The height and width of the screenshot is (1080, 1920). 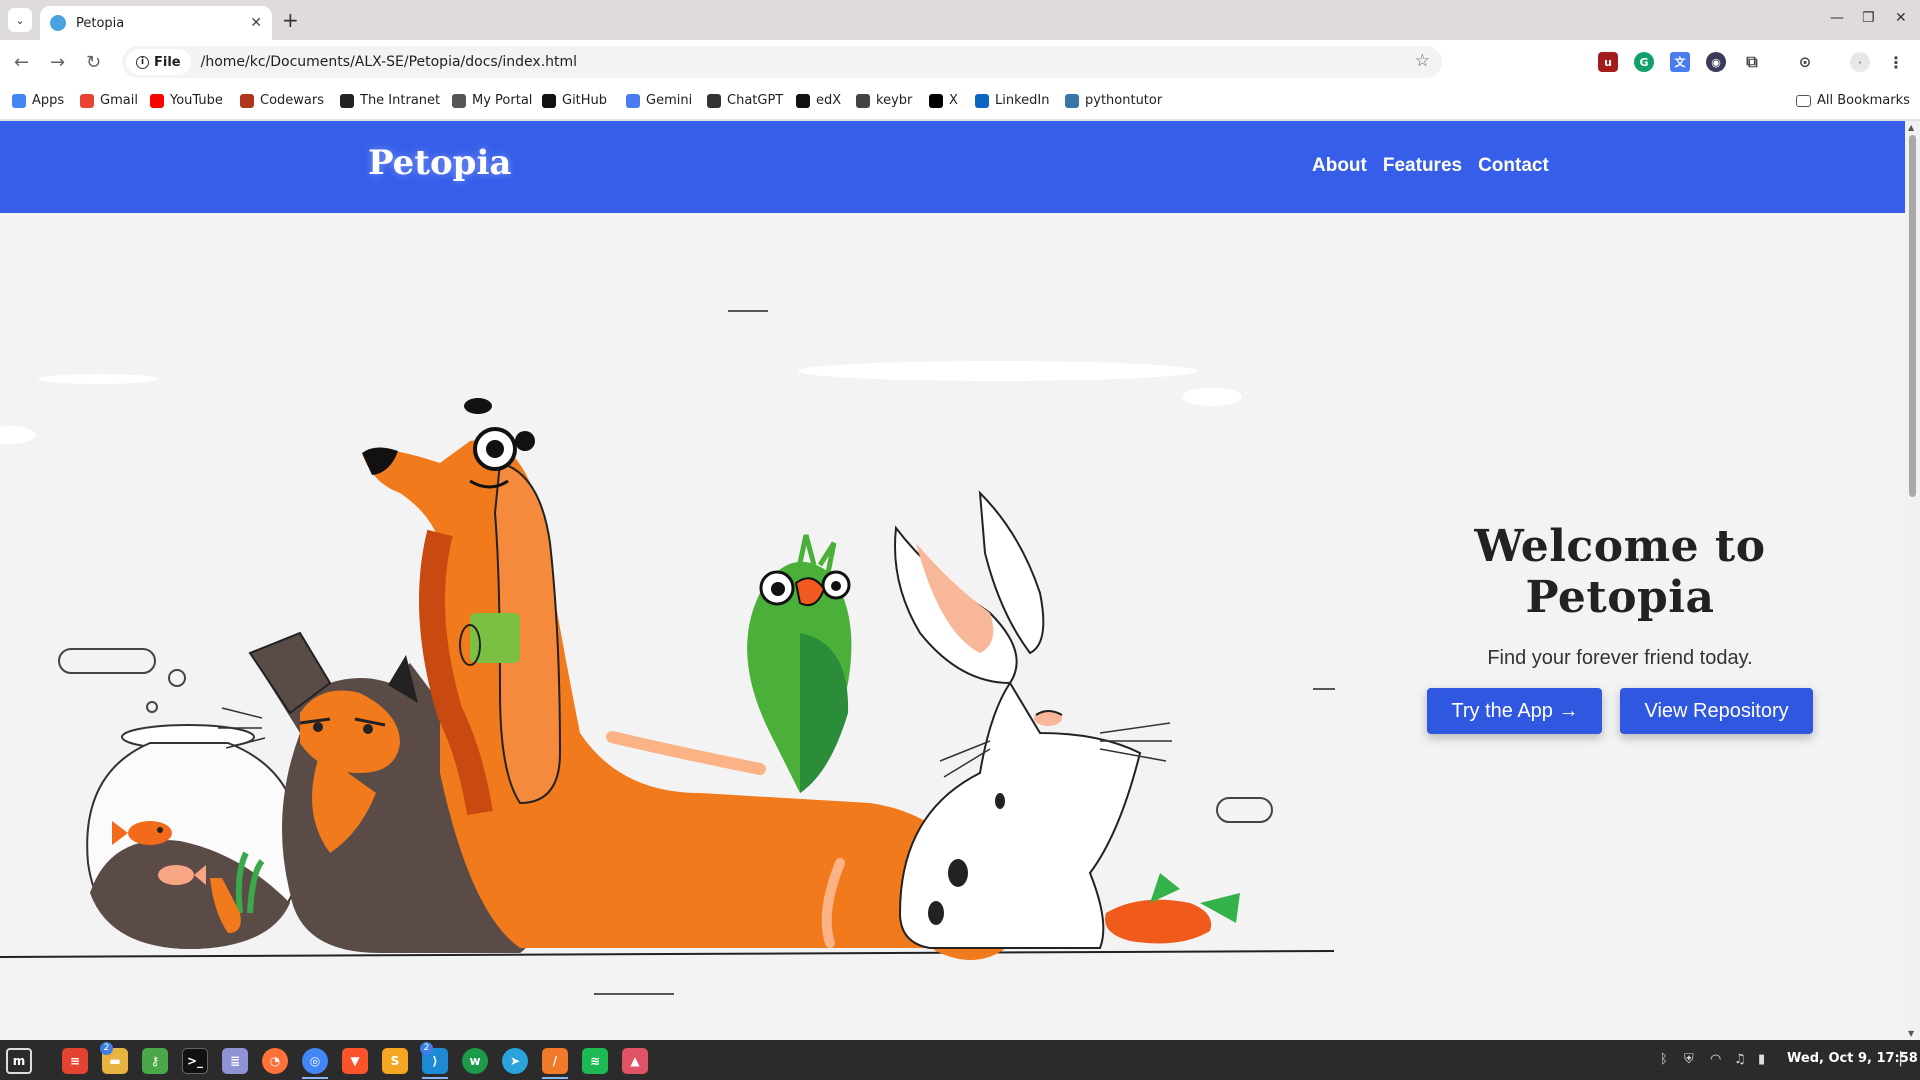 What do you see at coordinates (19, 1061) in the screenshot?
I see `mint-menu-icon: m` at bounding box center [19, 1061].